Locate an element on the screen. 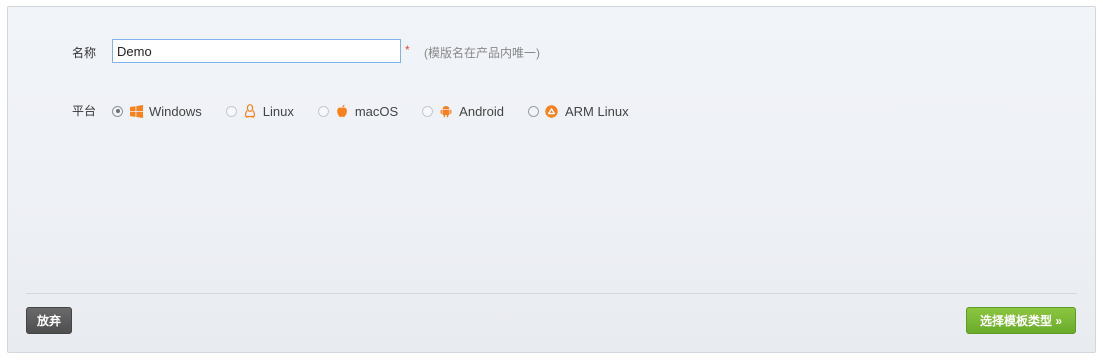  platform-option-windows: Windows is located at coordinates (157, 111).